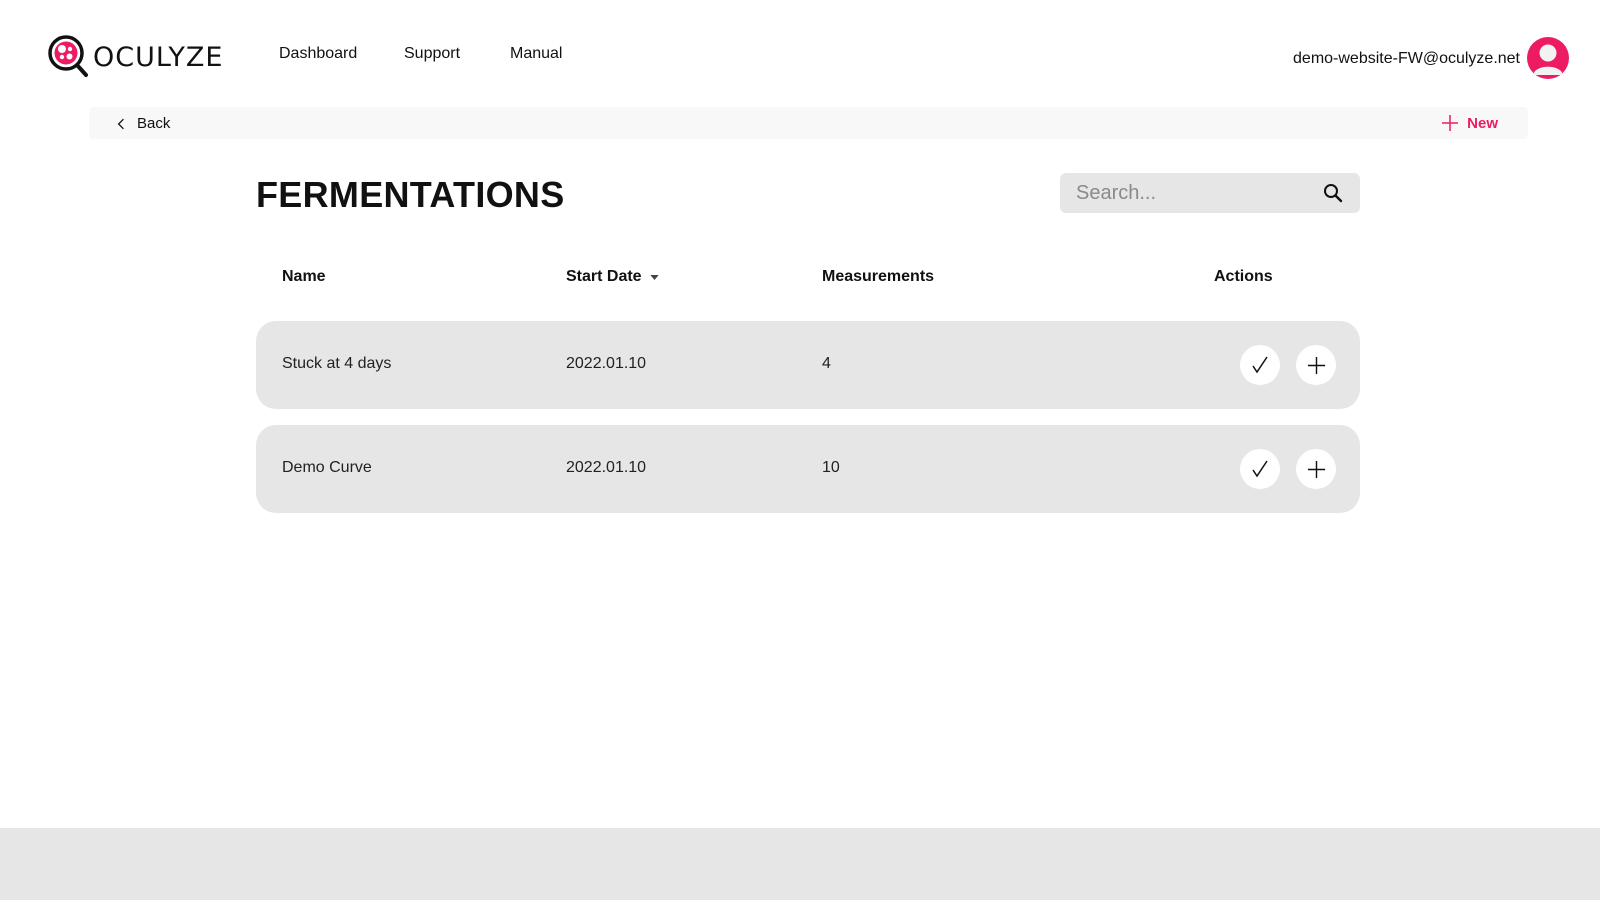 This screenshot has width=1600, height=900. Describe the element at coordinates (878, 277) in the screenshot. I see `column-header-measurements: Measurements` at that location.